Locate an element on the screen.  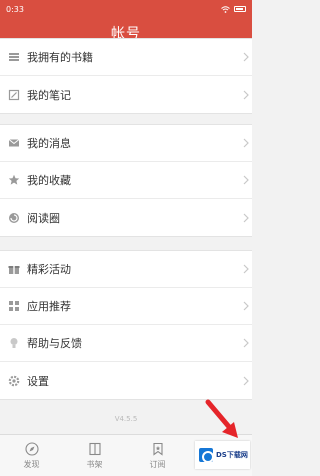
compass-icon is located at coordinates (32, 449).